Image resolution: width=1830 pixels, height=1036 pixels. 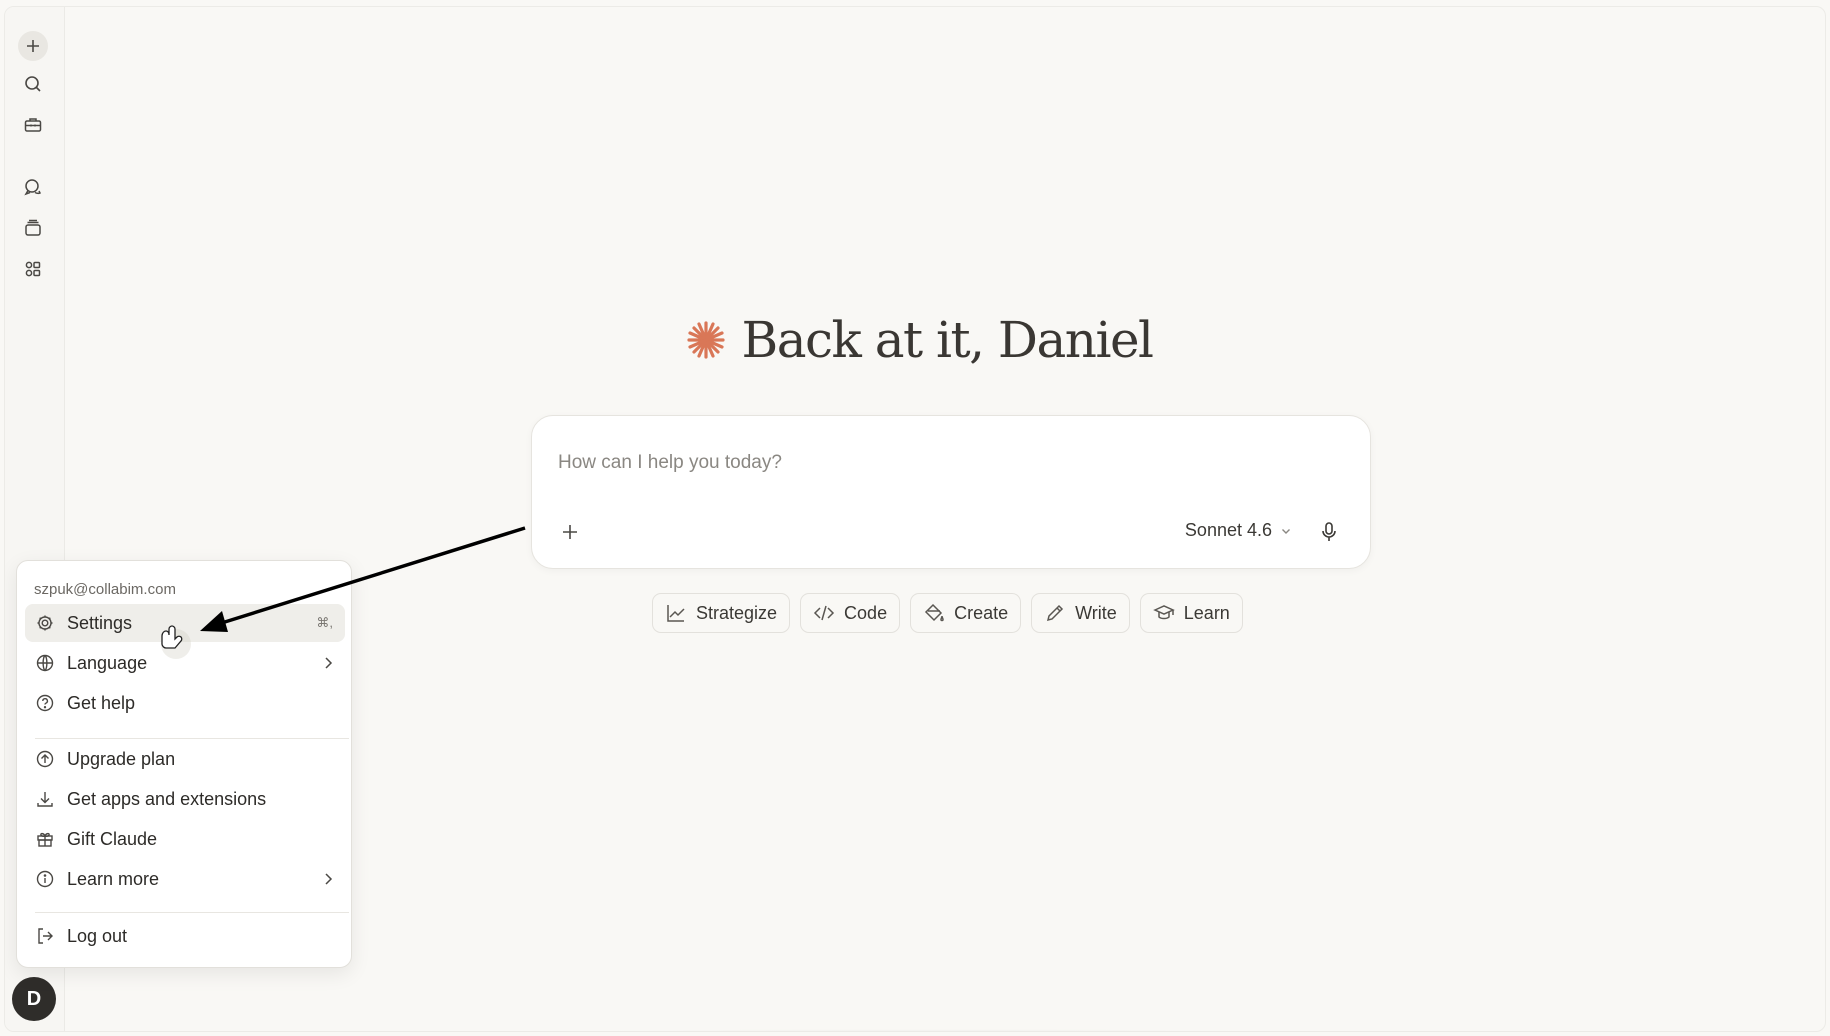 What do you see at coordinates (951, 492) in the screenshot?
I see `prompt-composer: How can I help you today? Sonnet 4.6` at bounding box center [951, 492].